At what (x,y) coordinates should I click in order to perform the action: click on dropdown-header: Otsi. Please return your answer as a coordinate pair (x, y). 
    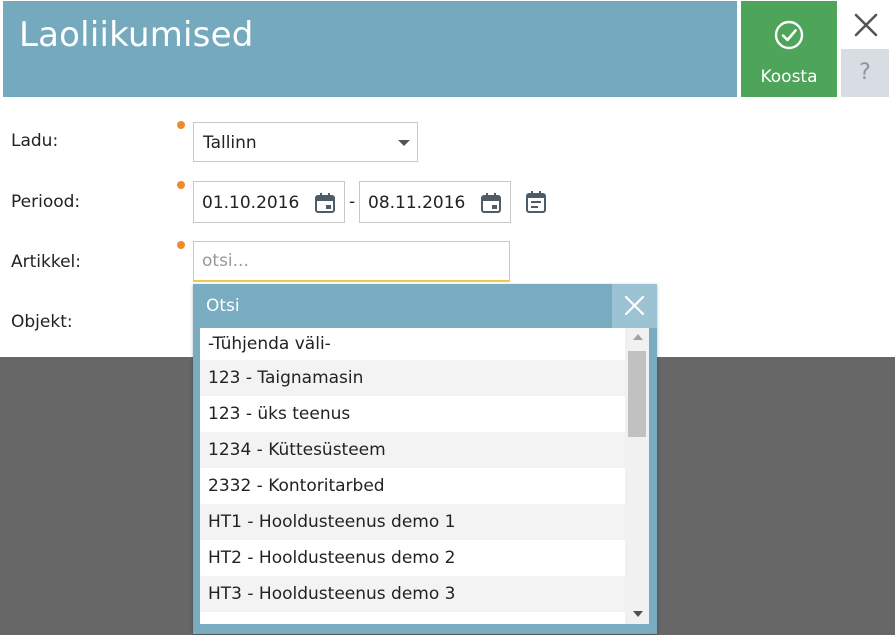
    Looking at the image, I should click on (425, 306).